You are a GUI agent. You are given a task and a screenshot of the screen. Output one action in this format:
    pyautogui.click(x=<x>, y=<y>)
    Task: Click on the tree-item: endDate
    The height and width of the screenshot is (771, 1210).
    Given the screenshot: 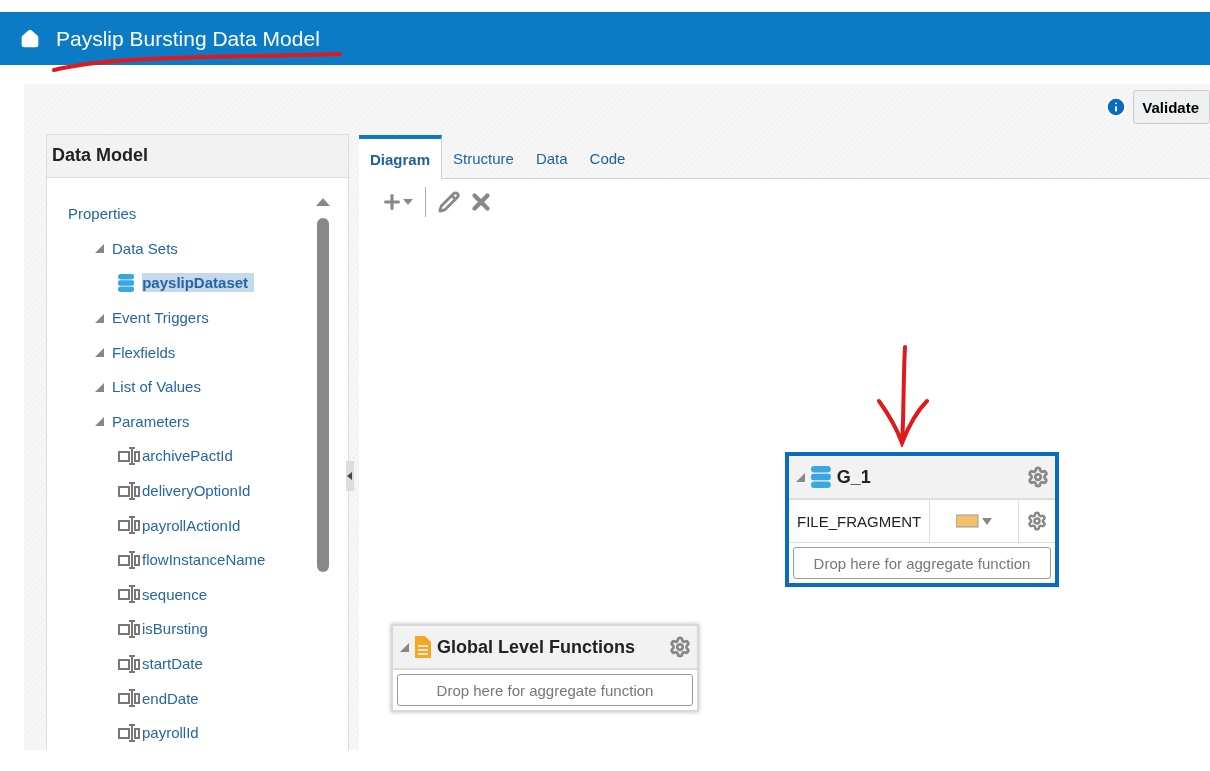 What is the action you would take?
    pyautogui.click(x=173, y=698)
    